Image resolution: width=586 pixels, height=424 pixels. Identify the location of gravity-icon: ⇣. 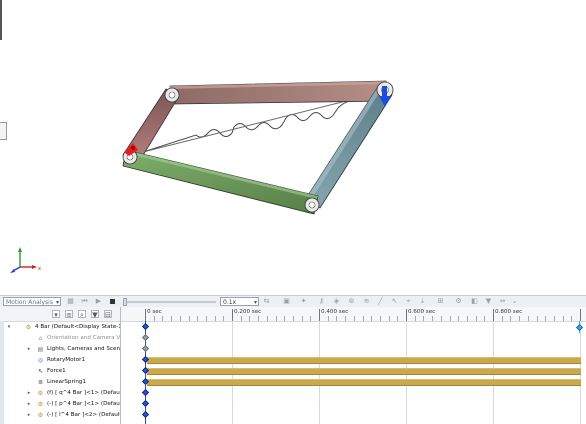
(422, 301).